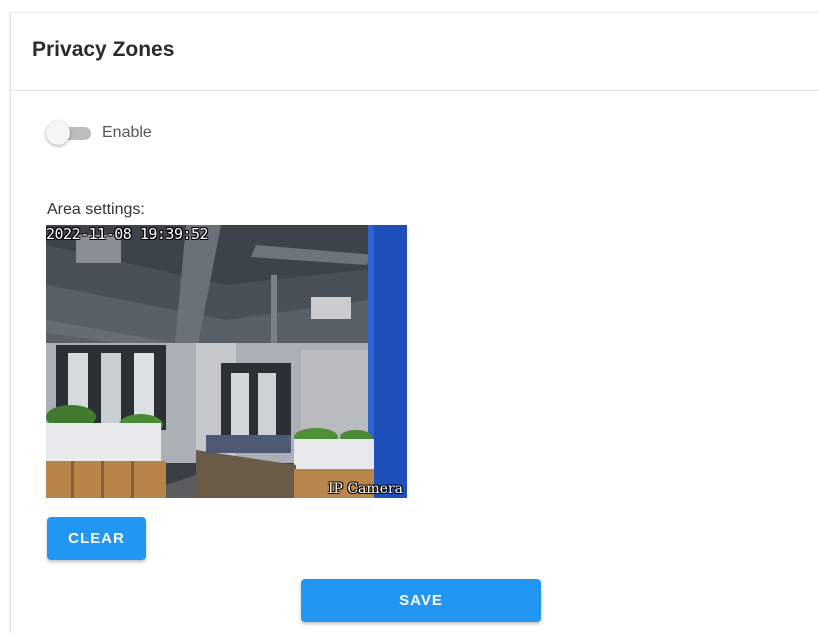 This screenshot has height=633, width=819. Describe the element at coordinates (421, 600) in the screenshot. I see `save-button: SAVE` at that location.